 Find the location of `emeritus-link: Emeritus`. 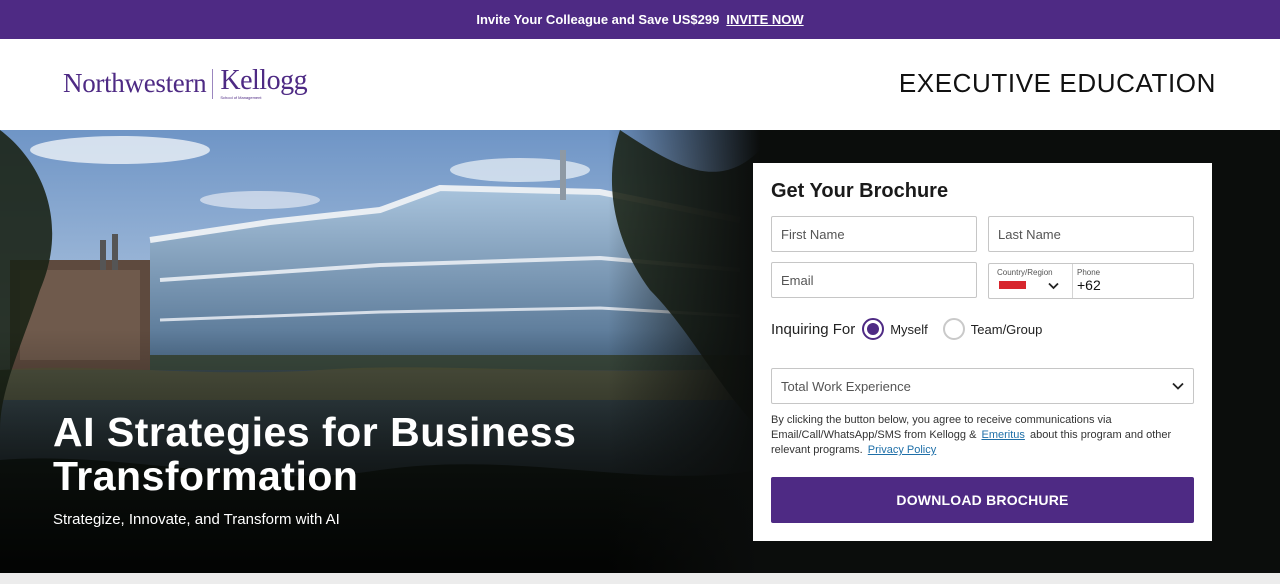

emeritus-link: Emeritus is located at coordinates (1002, 435).